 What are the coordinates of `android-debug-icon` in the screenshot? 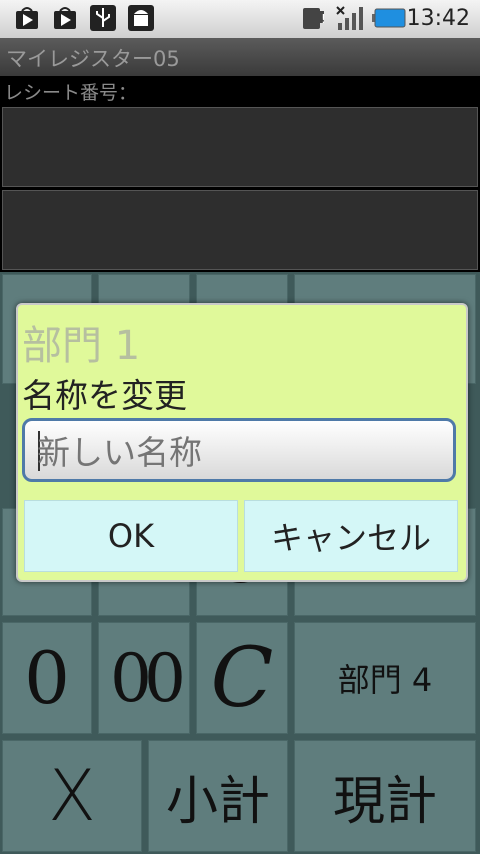 It's located at (141, 18).